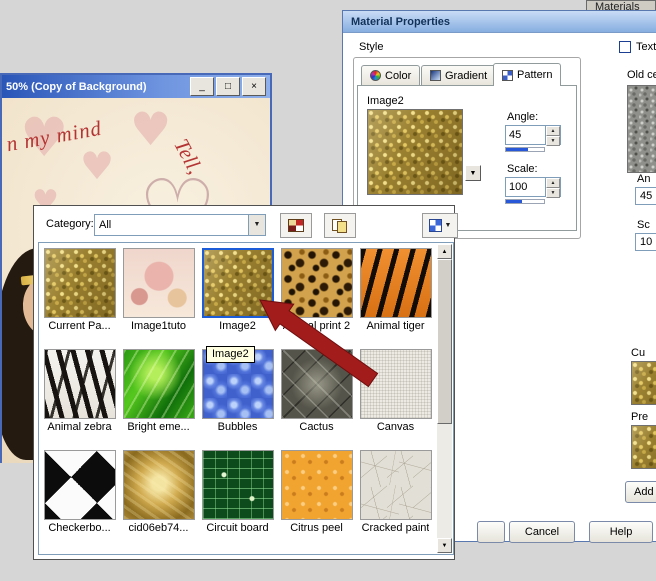 The image size is (656, 581). Describe the element at coordinates (535, 75) in the screenshot. I see `tab-pattern-label: Pattern` at that location.